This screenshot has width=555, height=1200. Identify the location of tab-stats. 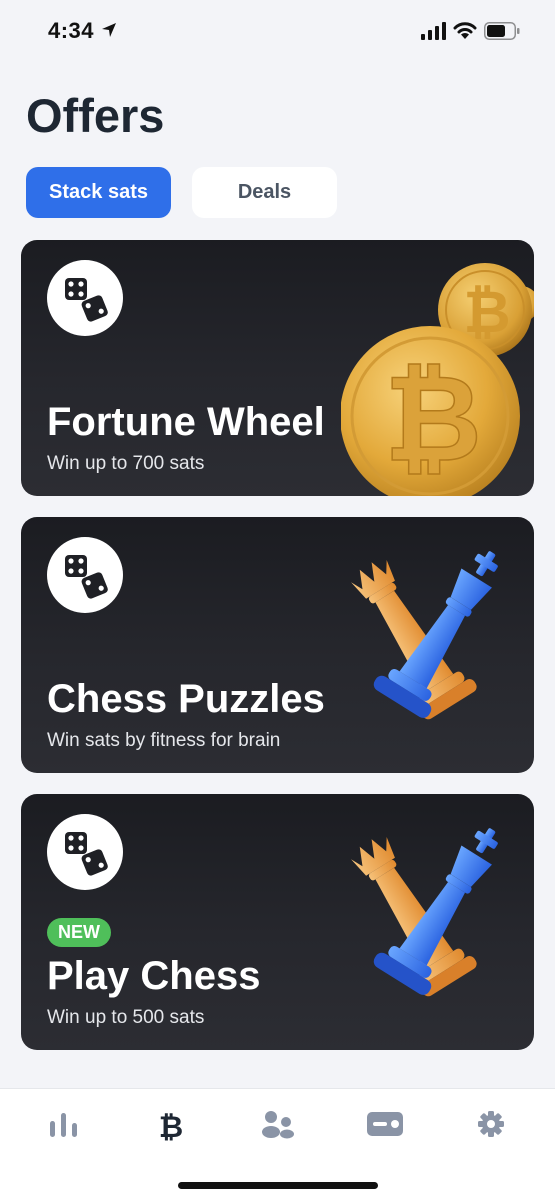
(64, 1124).